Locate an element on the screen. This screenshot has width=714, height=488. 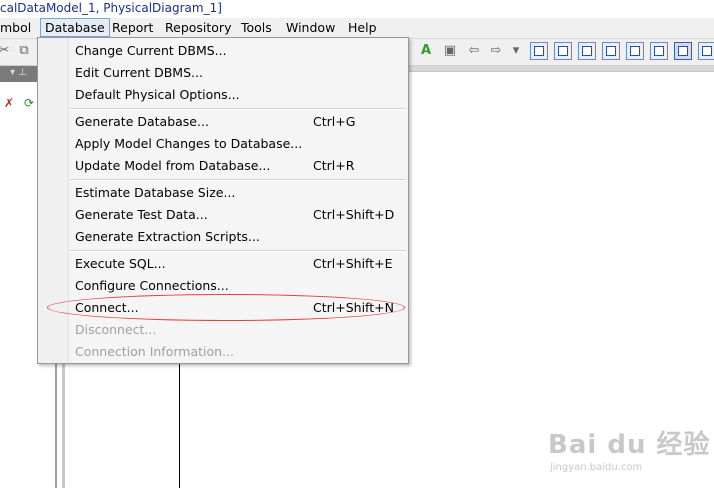
menu-item-shortcut: Ctrl+Shift+E is located at coordinates (353, 263).